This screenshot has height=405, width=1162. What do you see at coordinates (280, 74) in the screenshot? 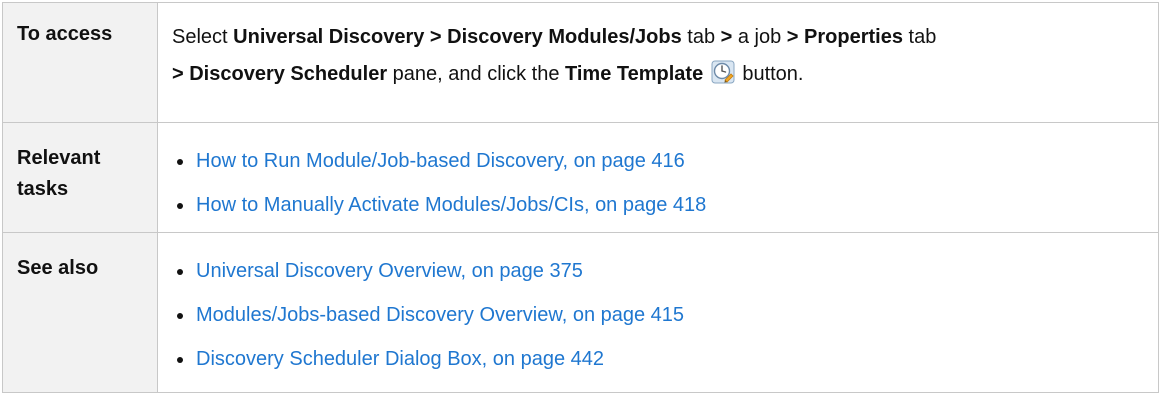
I see `access-path-discovery-scheduler: > Discovery Scheduler` at bounding box center [280, 74].